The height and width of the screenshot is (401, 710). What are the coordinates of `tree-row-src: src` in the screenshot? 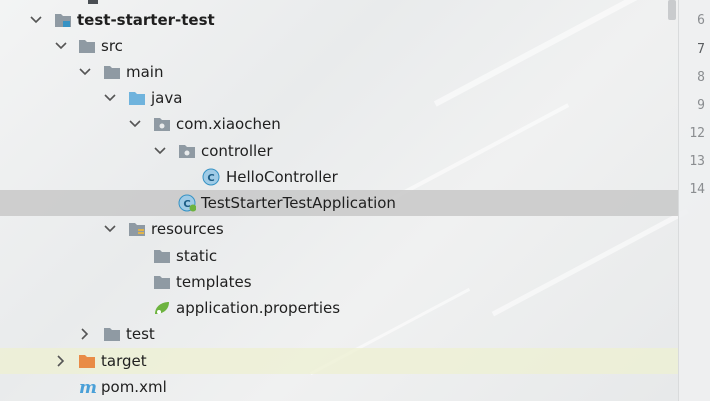 It's located at (339, 46).